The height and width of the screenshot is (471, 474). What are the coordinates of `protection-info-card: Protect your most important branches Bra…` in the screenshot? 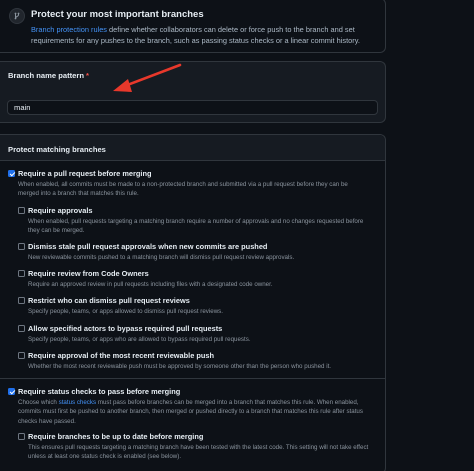 It's located at (193, 26).